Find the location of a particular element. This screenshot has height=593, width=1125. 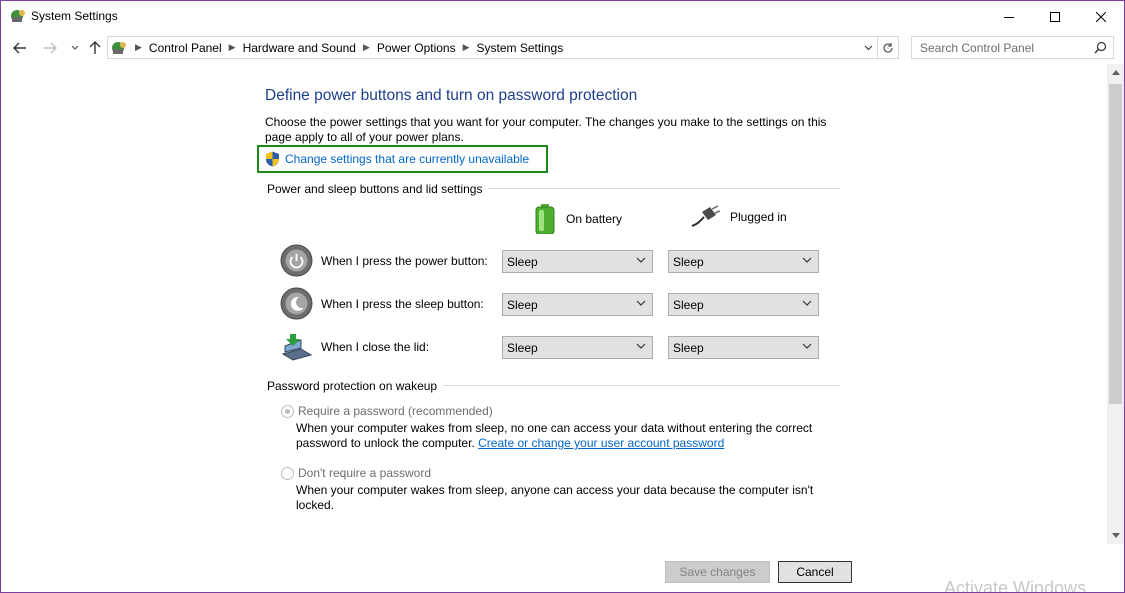

window-title: System Settings is located at coordinates (74, 16).